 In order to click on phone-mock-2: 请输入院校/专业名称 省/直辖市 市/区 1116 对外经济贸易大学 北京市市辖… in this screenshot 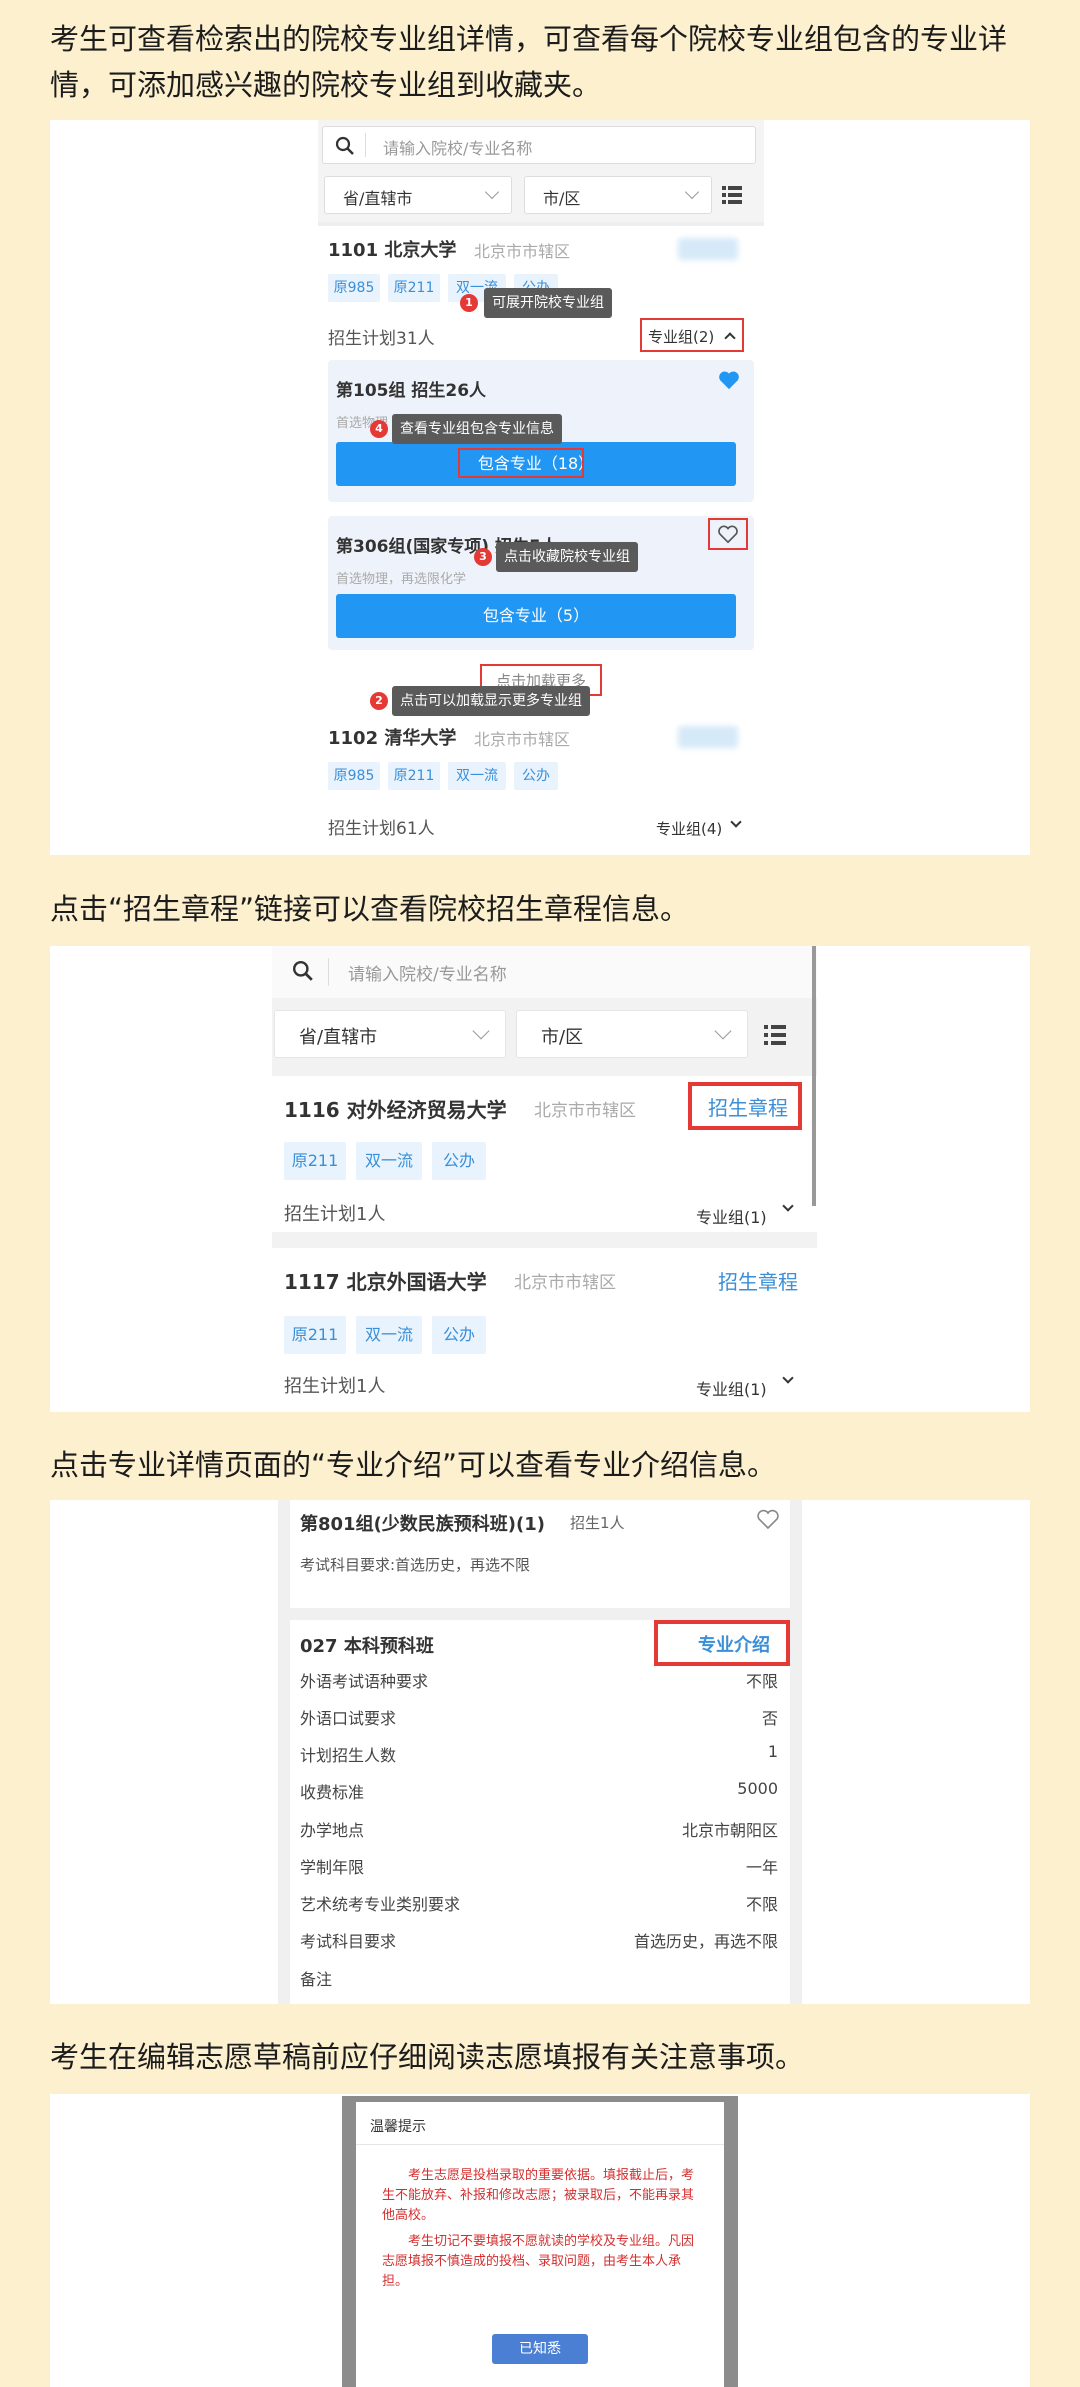, I will do `click(544, 1179)`.